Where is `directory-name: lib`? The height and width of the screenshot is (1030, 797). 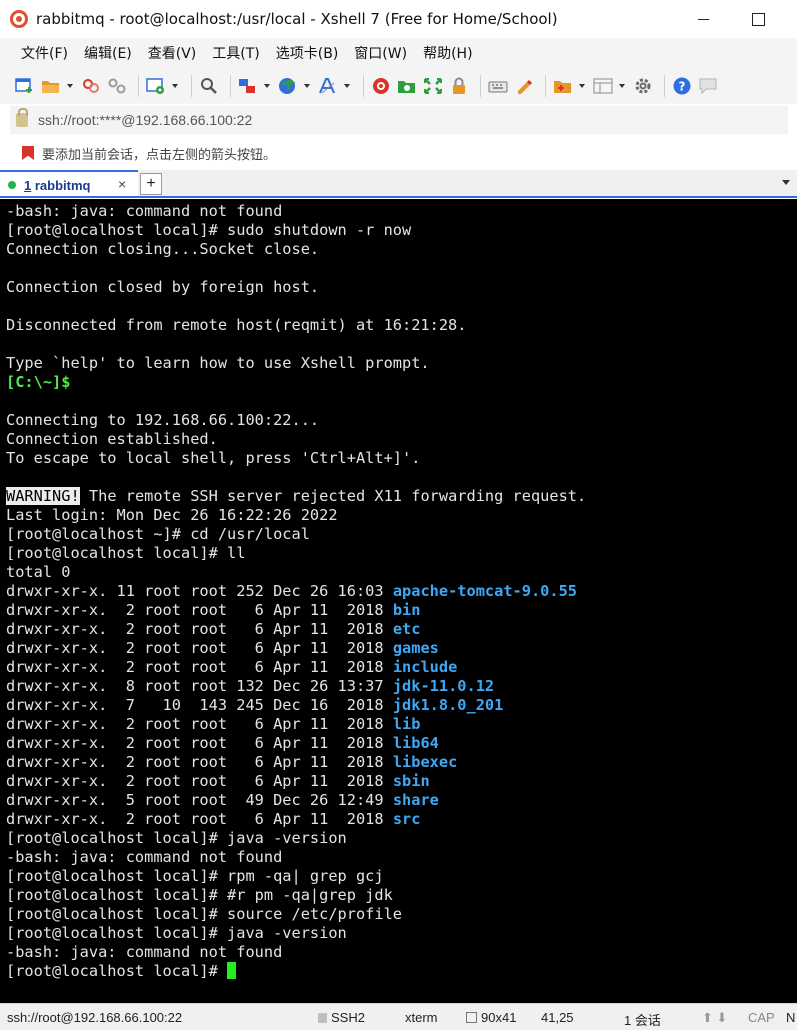 directory-name: lib is located at coordinates (406, 724).